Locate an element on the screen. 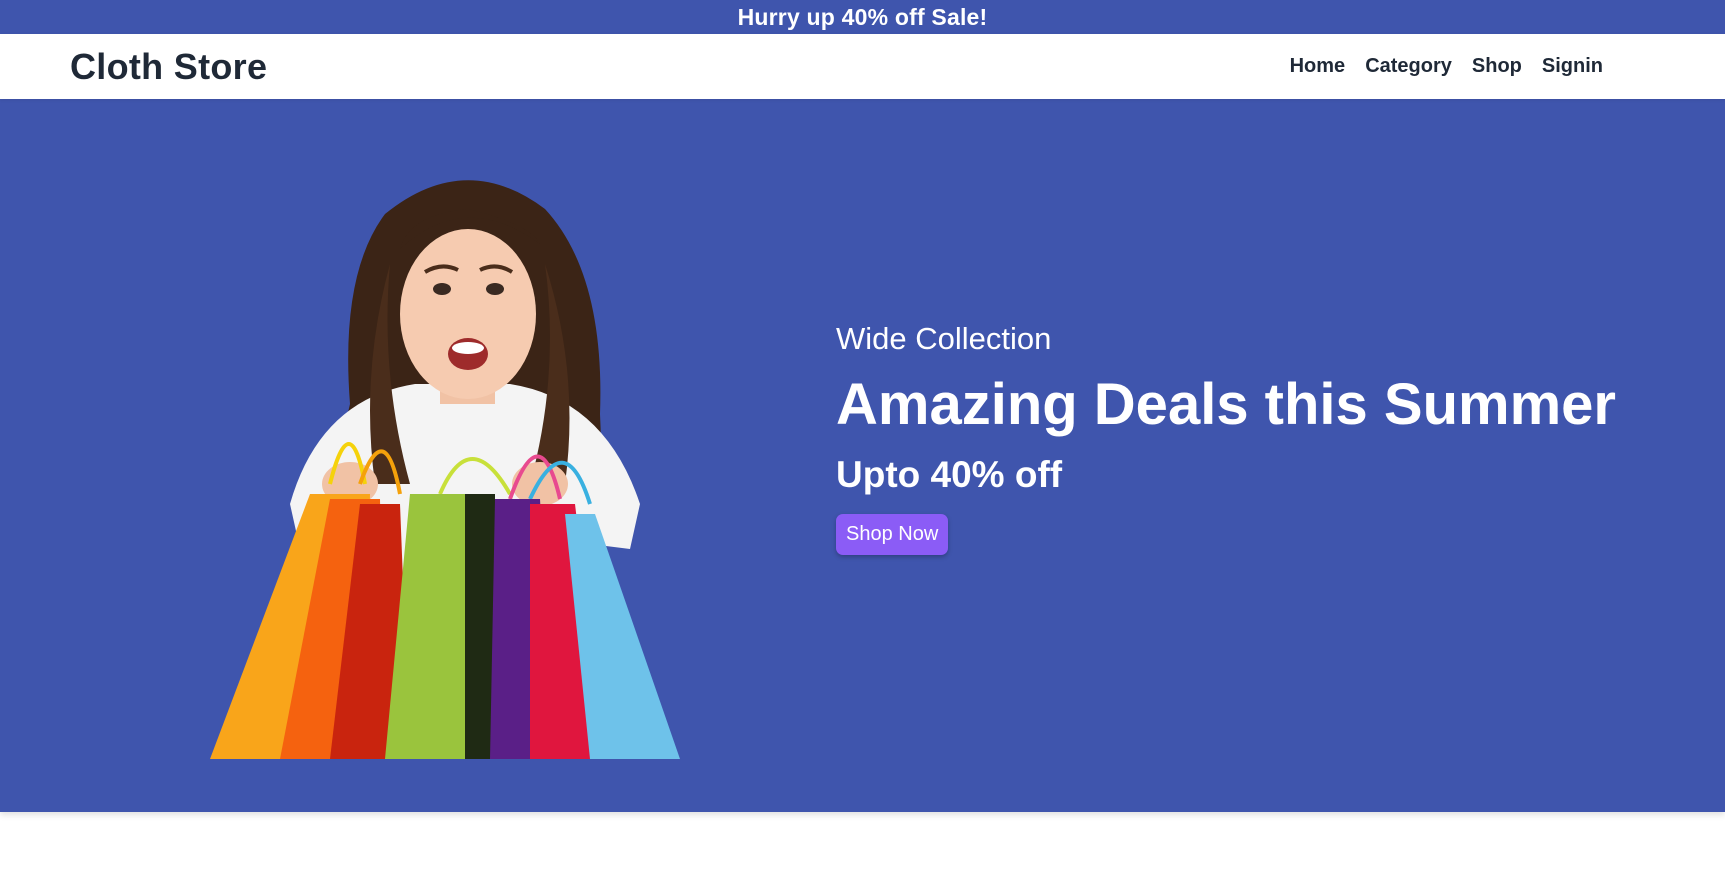 The width and height of the screenshot is (1725, 883). brand-logo: Cloth Store is located at coordinates (168, 67).